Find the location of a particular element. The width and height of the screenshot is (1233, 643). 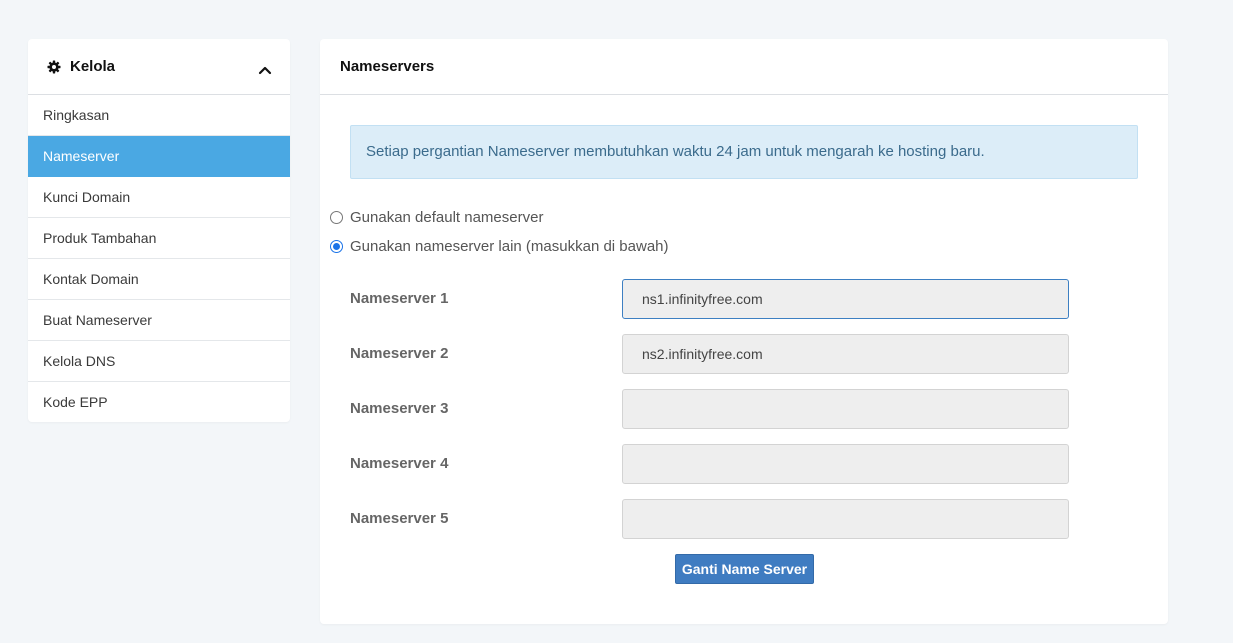

card-header: Nameservers is located at coordinates (744, 67).